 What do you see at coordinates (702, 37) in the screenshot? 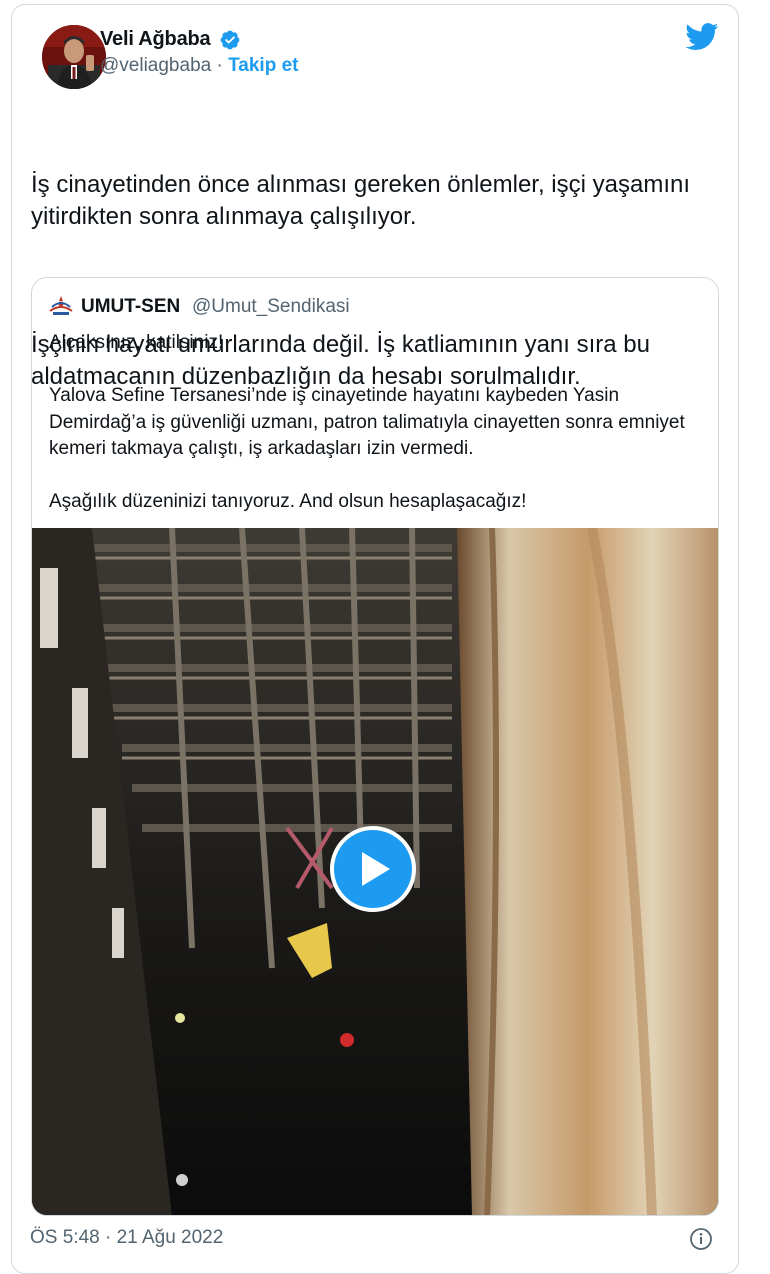
I see `twitter-bird-icon` at bounding box center [702, 37].